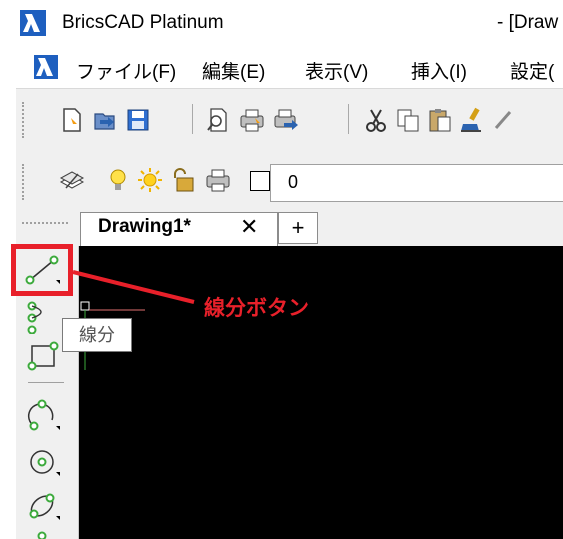 The width and height of the screenshot is (563, 539). Describe the element at coordinates (504, 120) in the screenshot. I see `pencil-icon` at that location.